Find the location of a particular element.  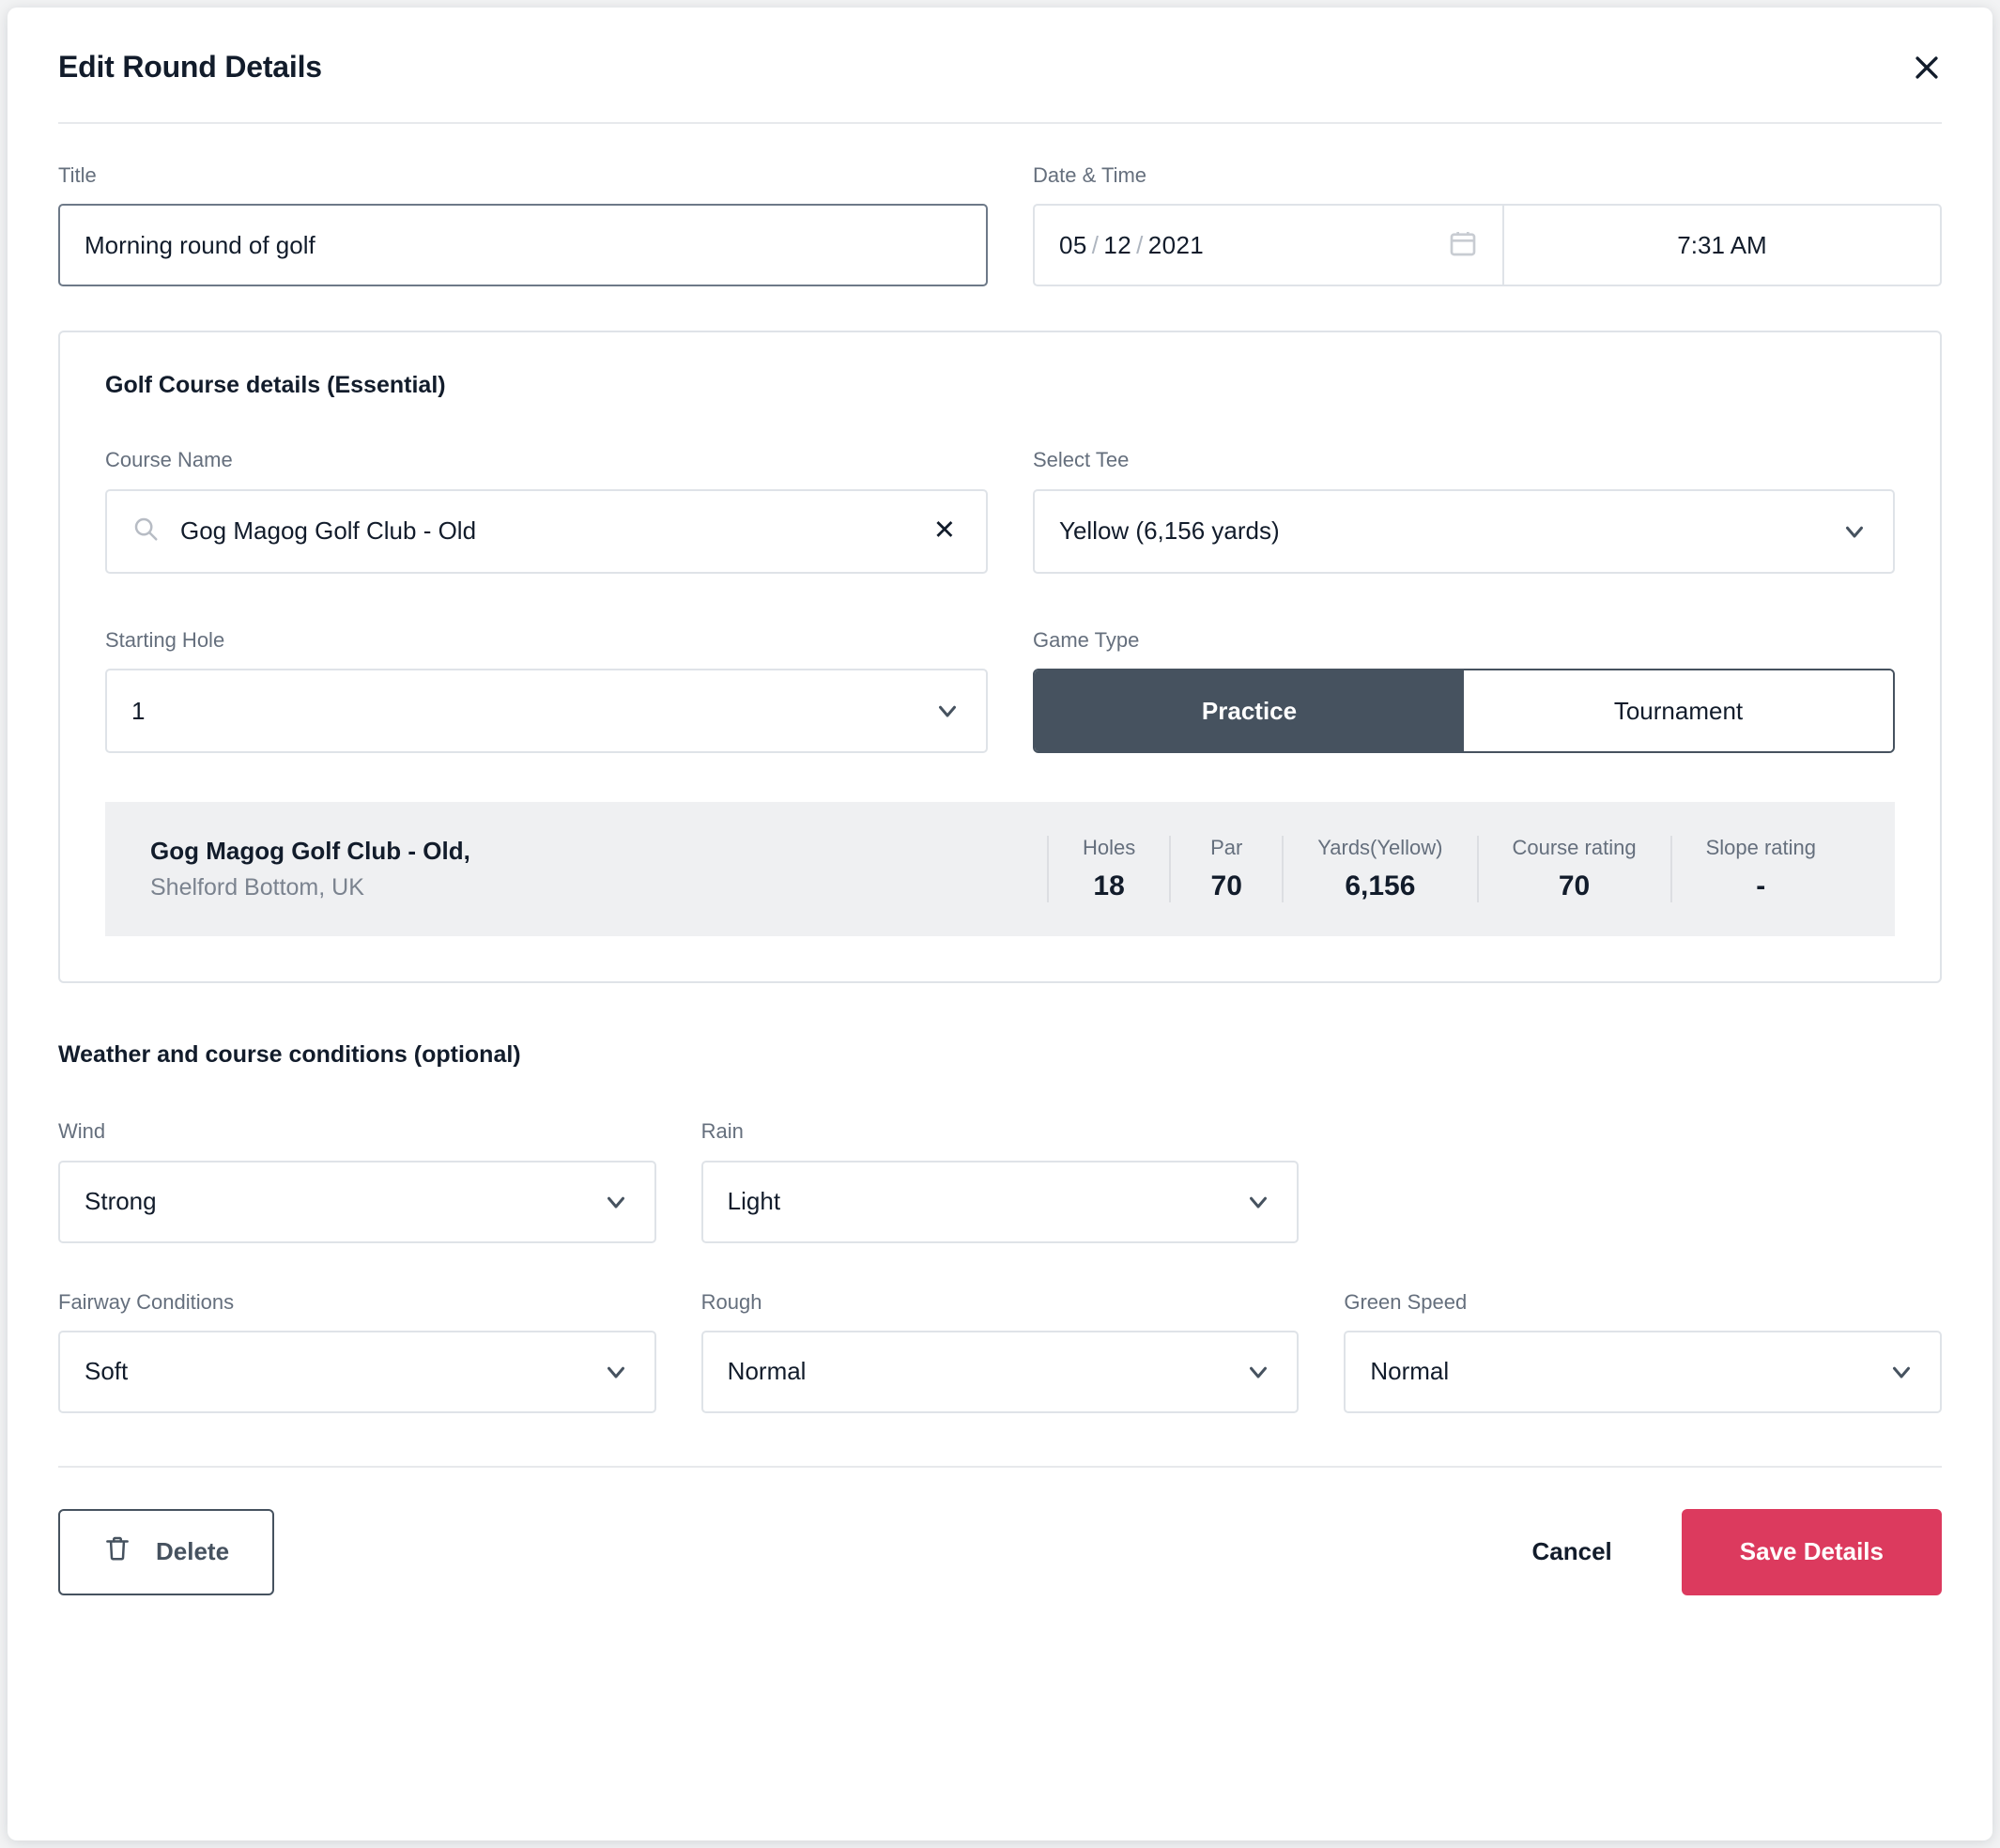

calendar-icon is located at coordinates (1463, 245).